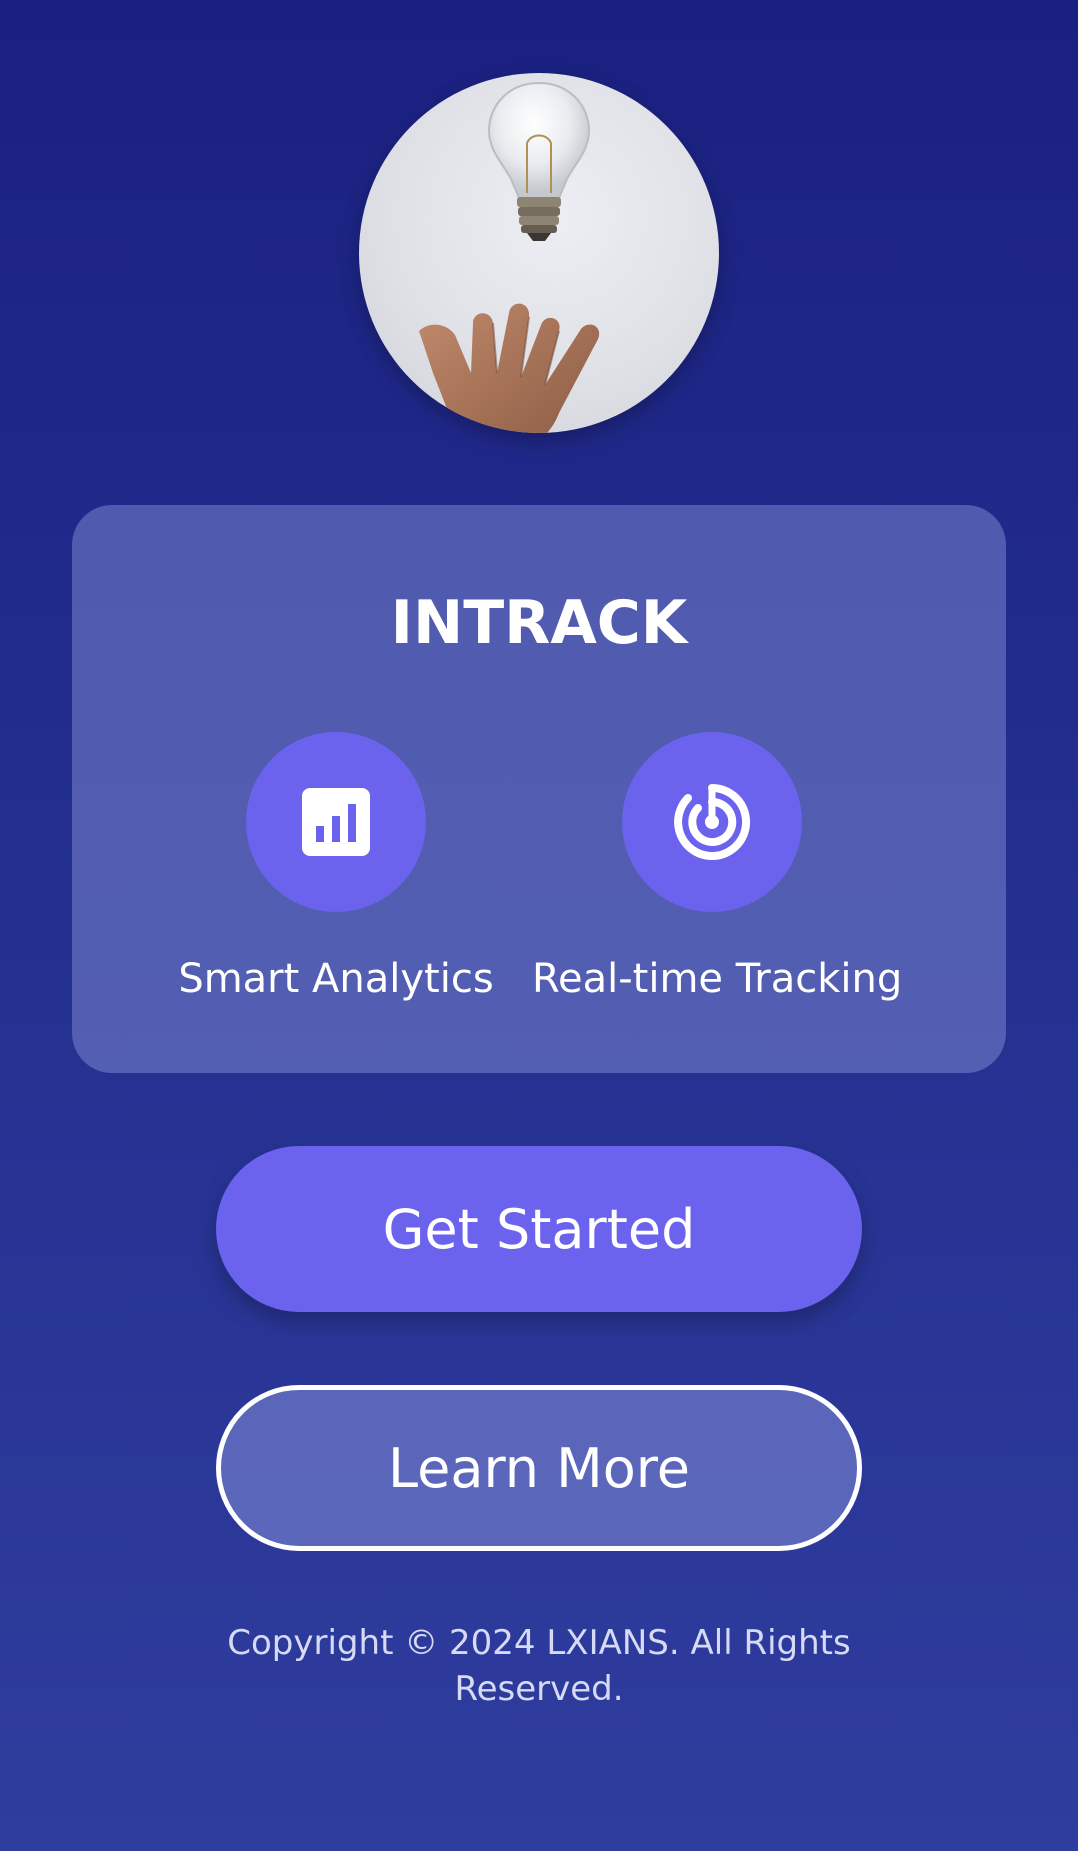 Image resolution: width=1078 pixels, height=1851 pixels. What do you see at coordinates (509, 257) in the screenshot?
I see `lightbulb-hand-illustration` at bounding box center [509, 257].